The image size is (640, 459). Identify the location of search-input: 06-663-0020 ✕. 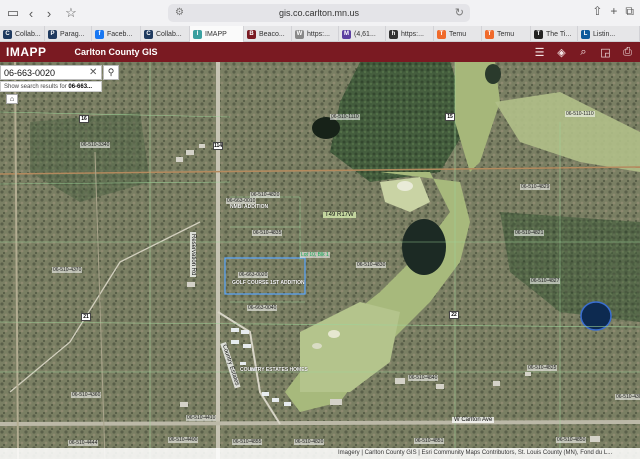
(51, 72).